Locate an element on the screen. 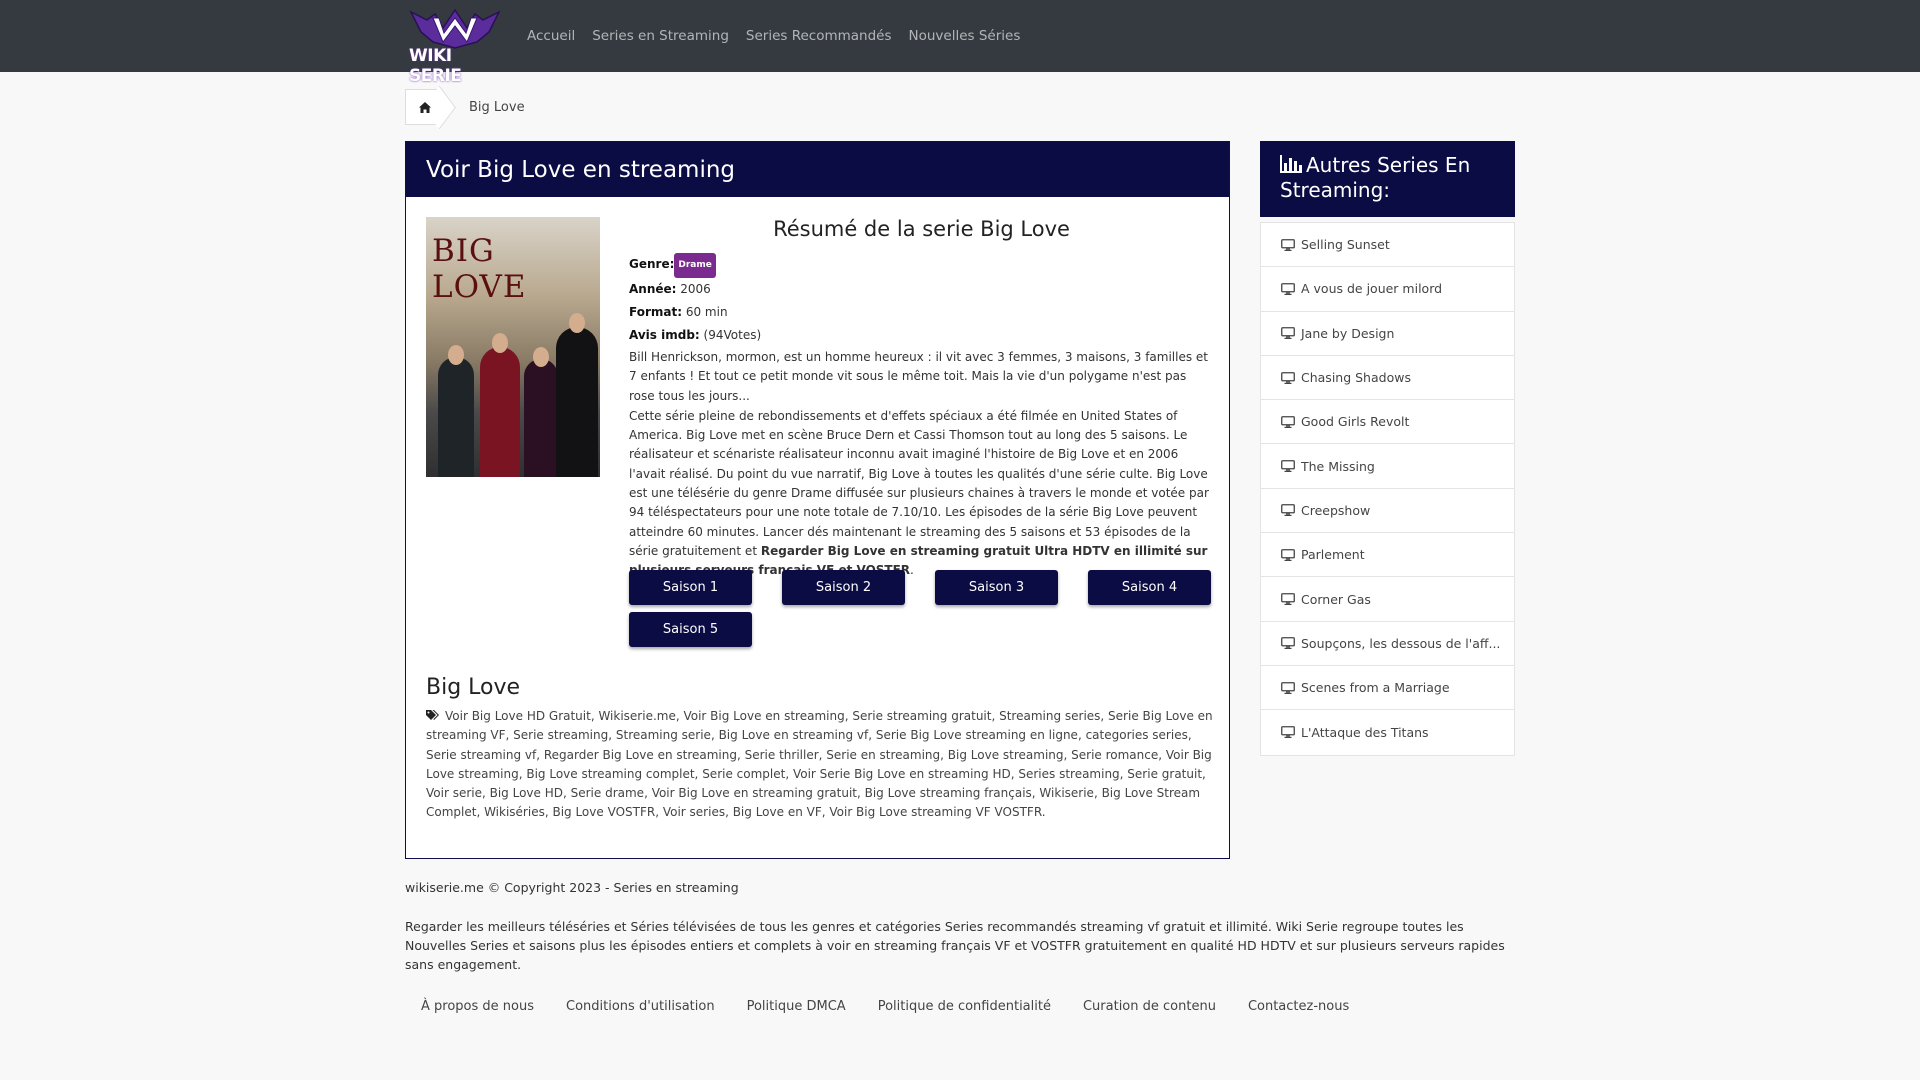 This screenshot has width=1920, height=1080. poster-title: BIG LOVE is located at coordinates (479, 269).